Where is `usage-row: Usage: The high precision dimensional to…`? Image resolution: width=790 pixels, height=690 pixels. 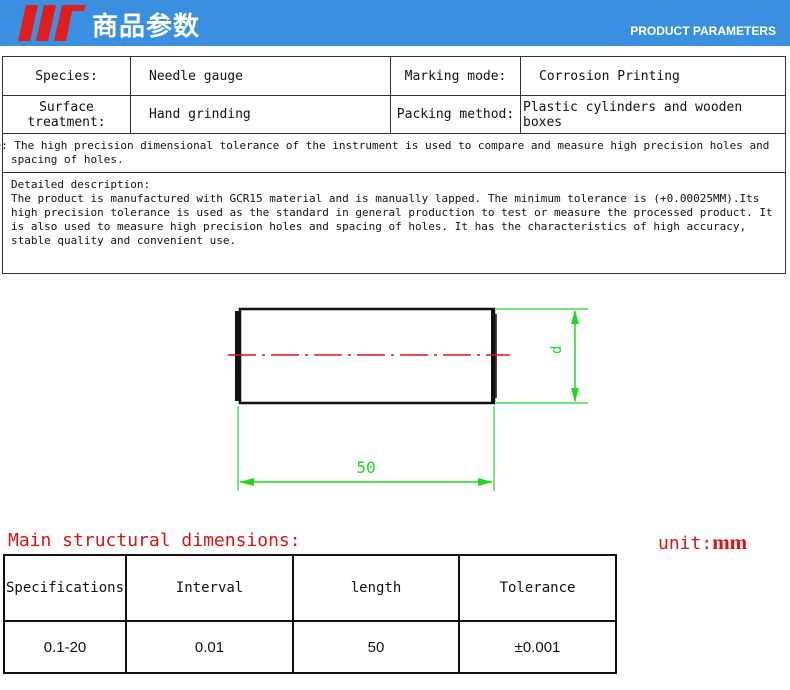 usage-row: Usage: The high precision dimensional to… is located at coordinates (393, 153).